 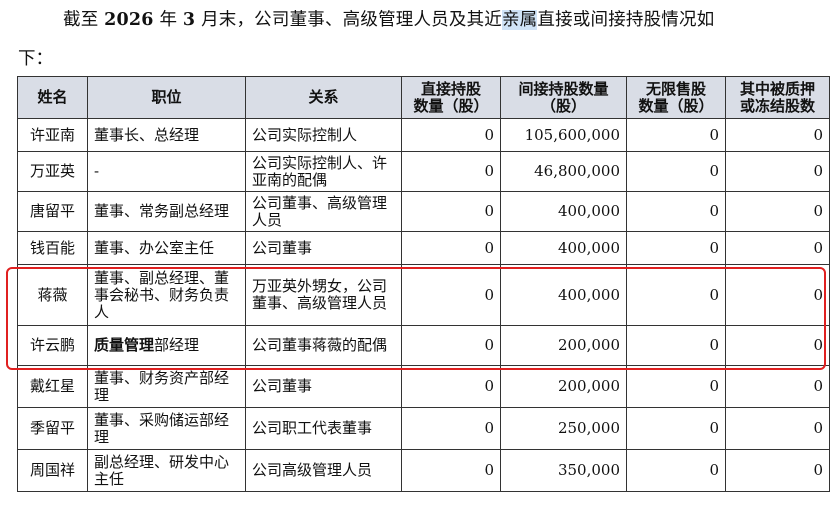 What do you see at coordinates (52, 428) in the screenshot?
I see `cell-name: 季留平` at bounding box center [52, 428].